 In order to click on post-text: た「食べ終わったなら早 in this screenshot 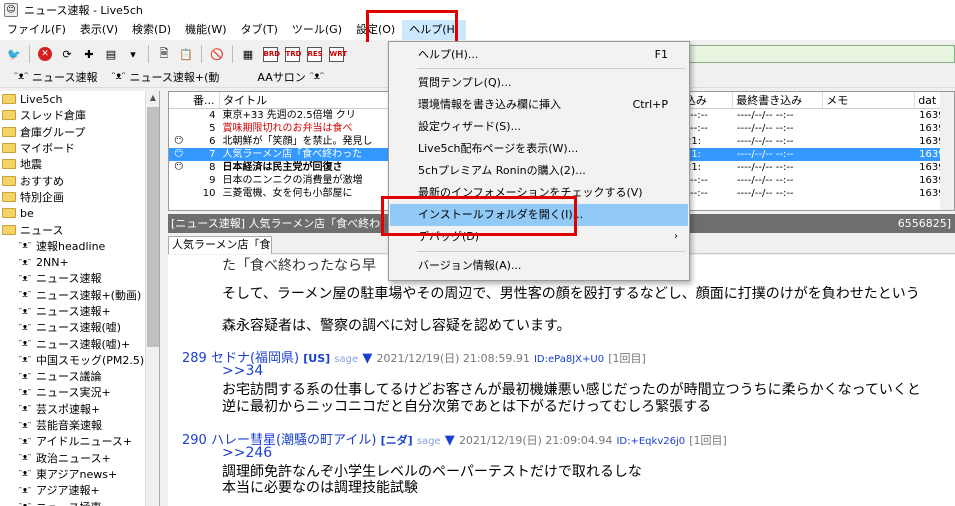, I will do `click(299, 266)`.